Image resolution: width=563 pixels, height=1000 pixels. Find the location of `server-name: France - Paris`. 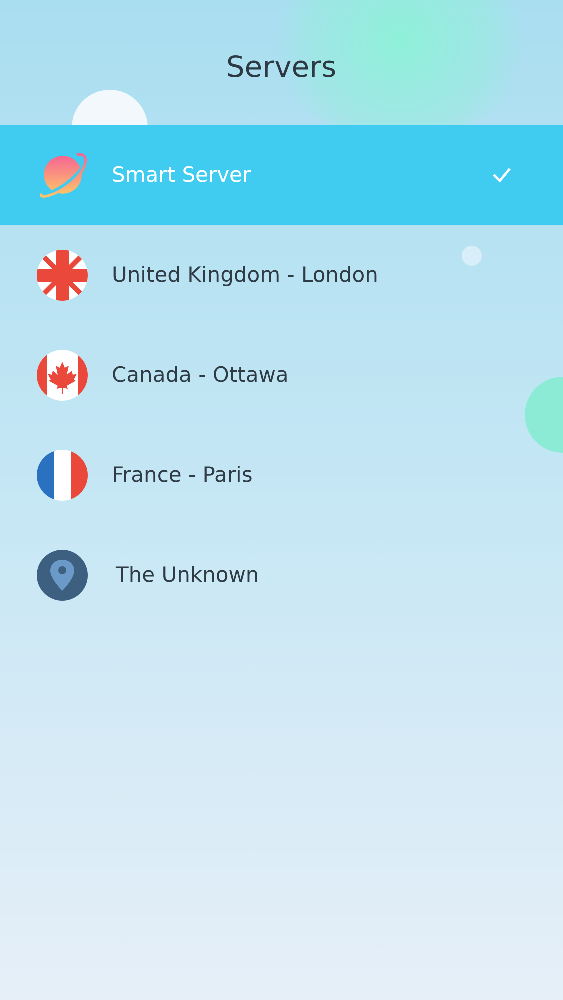

server-name: France - Paris is located at coordinates (183, 475).